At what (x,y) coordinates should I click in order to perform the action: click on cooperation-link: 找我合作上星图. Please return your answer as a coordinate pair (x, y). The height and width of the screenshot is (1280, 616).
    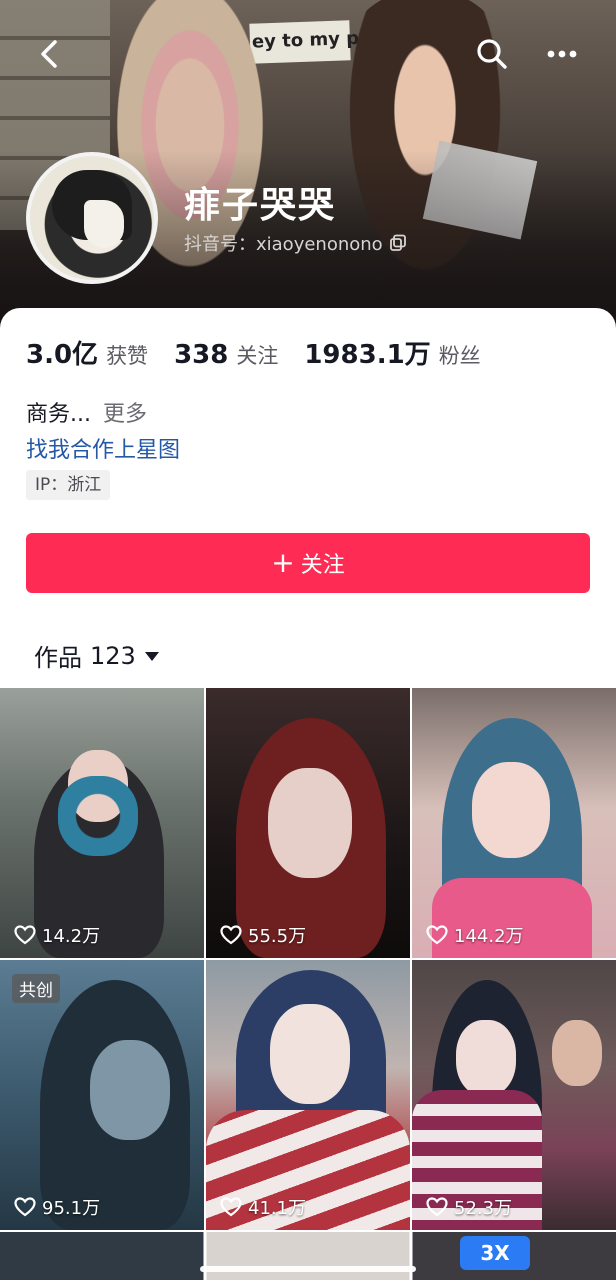
    Looking at the image, I should click on (103, 448).